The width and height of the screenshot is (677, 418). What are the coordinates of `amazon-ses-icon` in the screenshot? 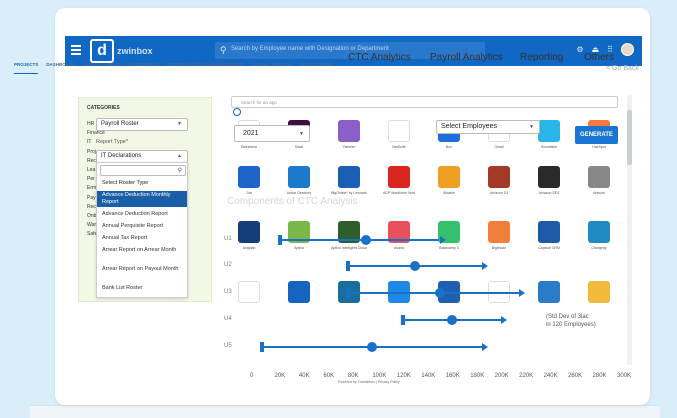 It's located at (549, 177).